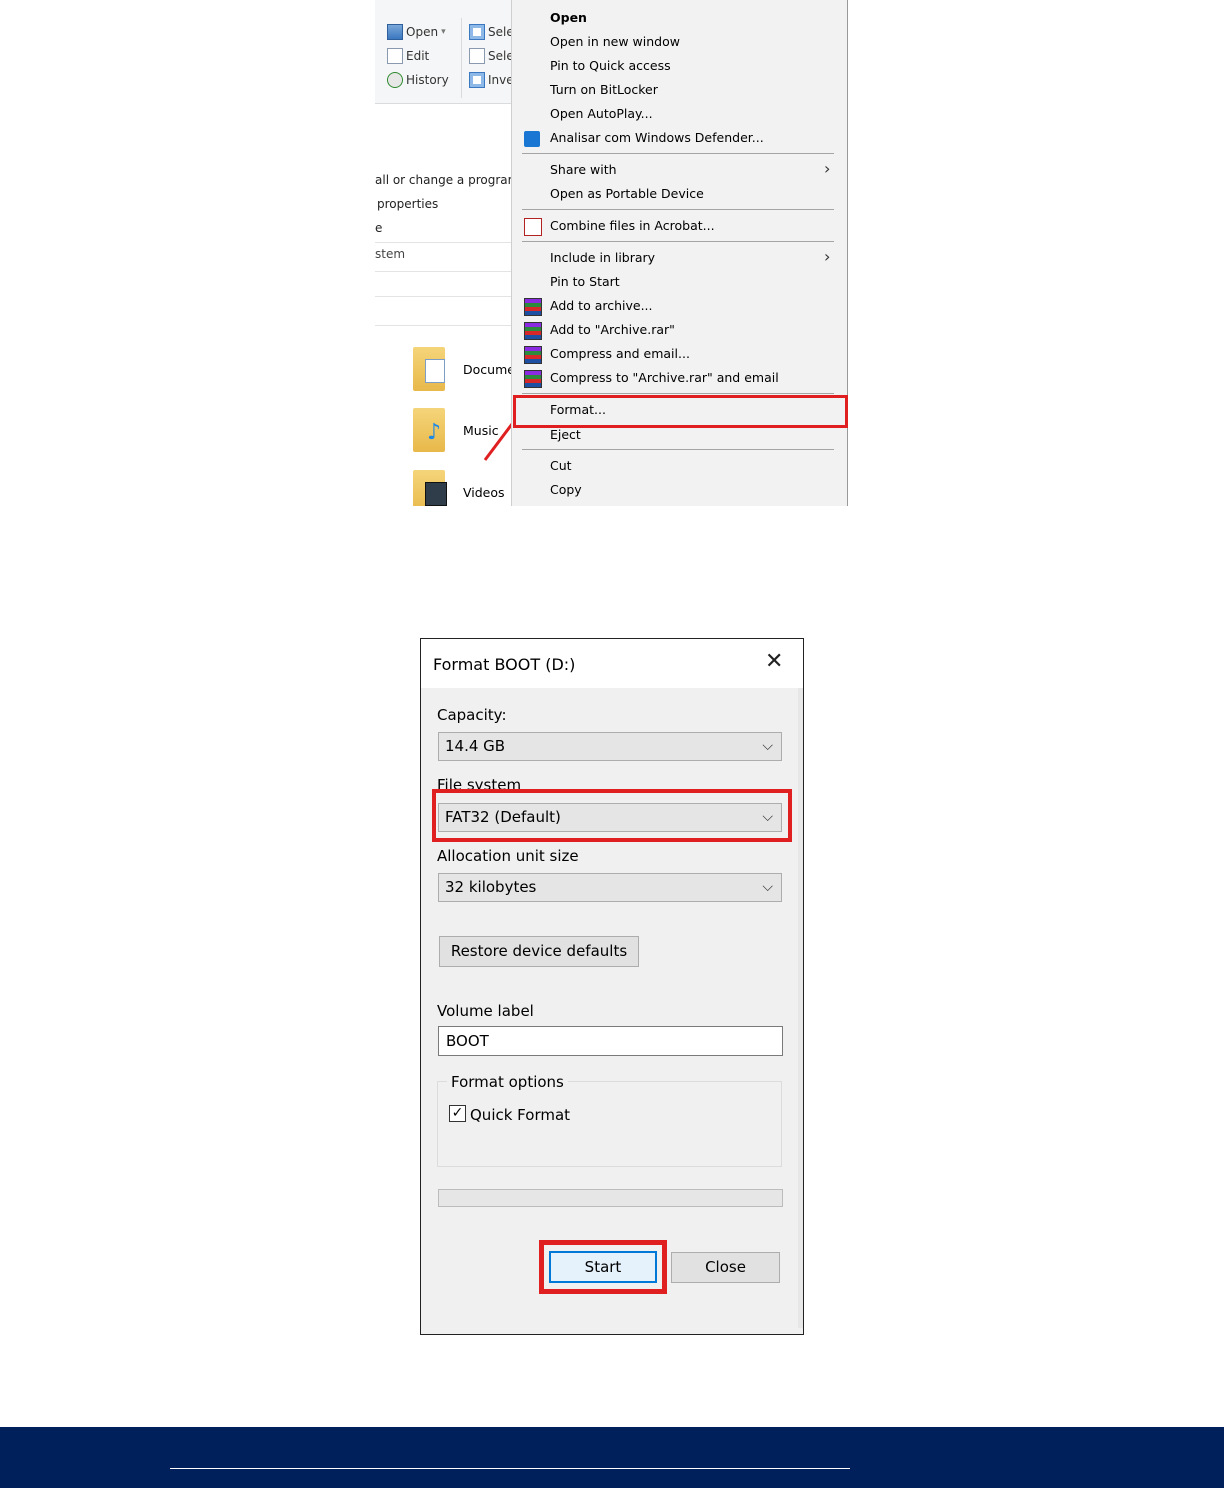 This screenshot has height=1488, width=1224. I want to click on dialog-right-edge, so click(800, 1008).